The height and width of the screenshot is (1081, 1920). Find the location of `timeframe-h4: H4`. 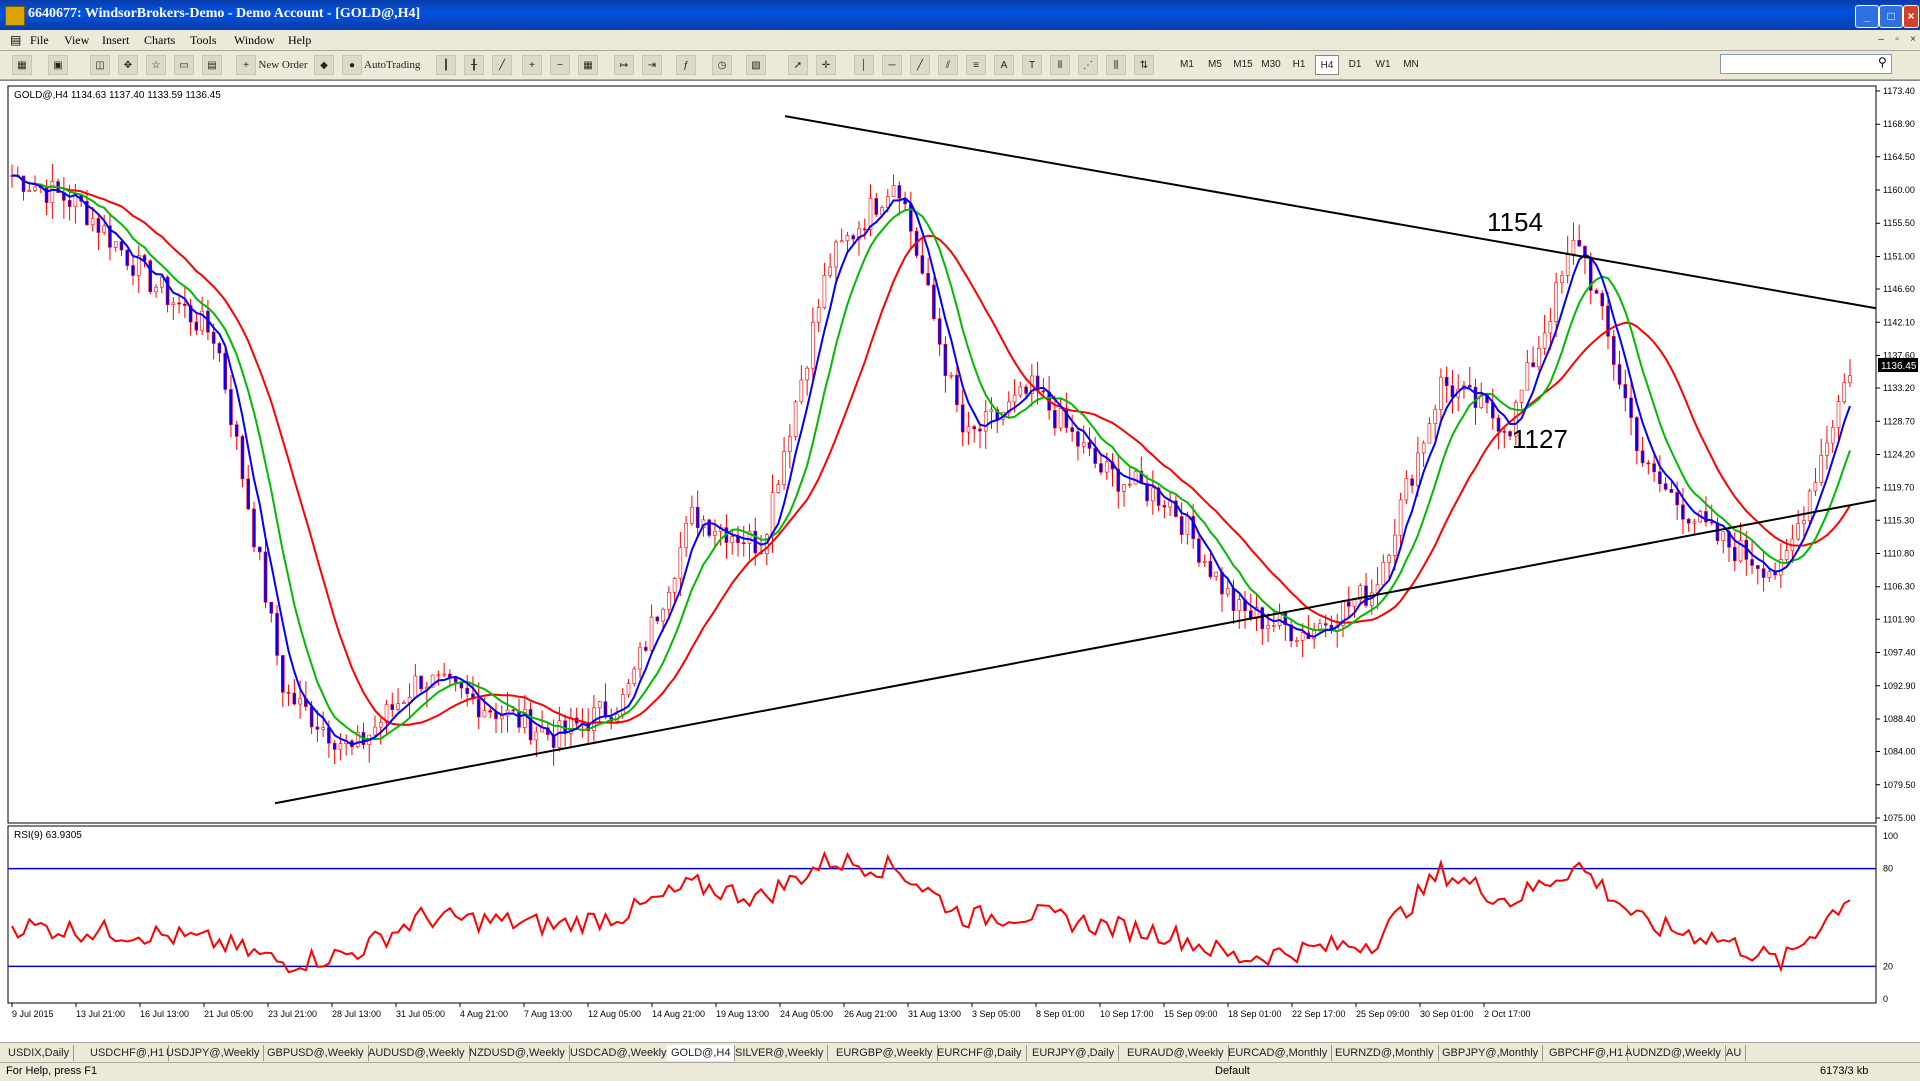

timeframe-h4: H4 is located at coordinates (1327, 65).